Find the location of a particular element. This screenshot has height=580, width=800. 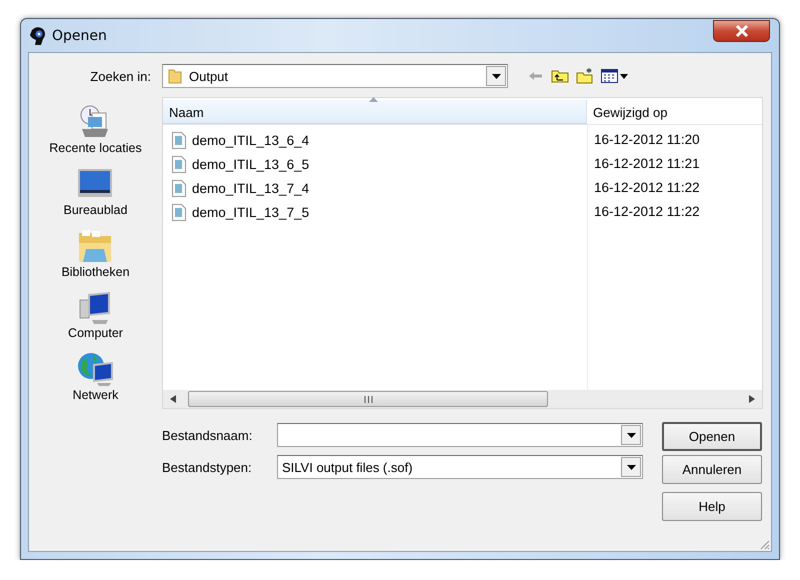

dialog-button: Openen is located at coordinates (712, 436).